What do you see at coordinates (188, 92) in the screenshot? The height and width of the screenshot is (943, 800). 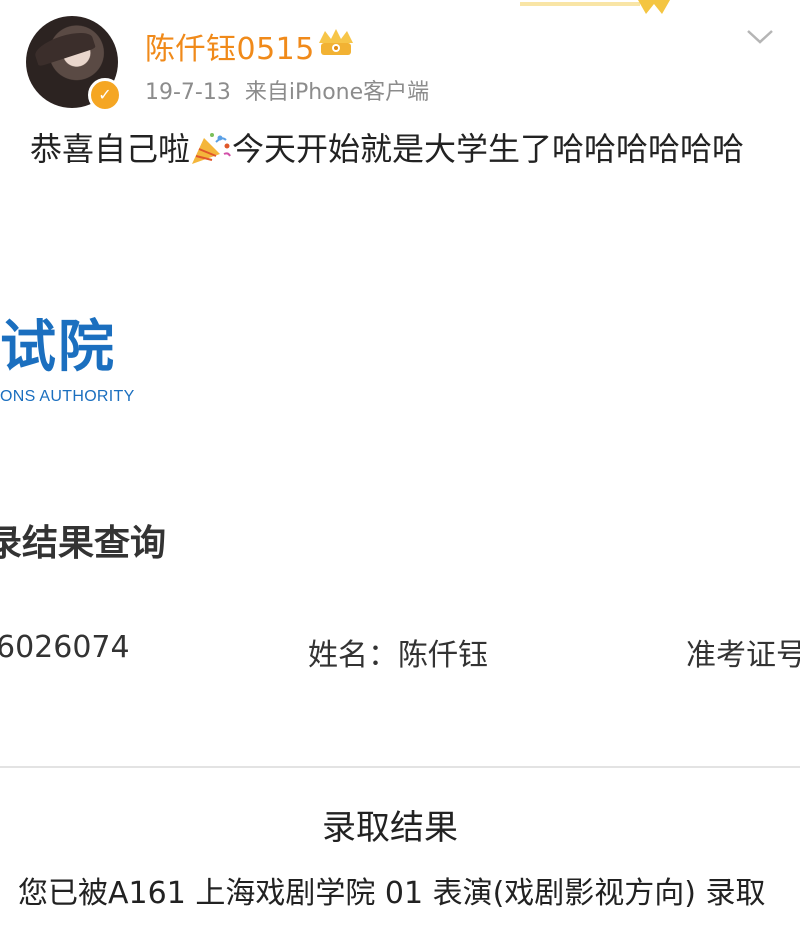 I see `post-date: 19-7-13` at bounding box center [188, 92].